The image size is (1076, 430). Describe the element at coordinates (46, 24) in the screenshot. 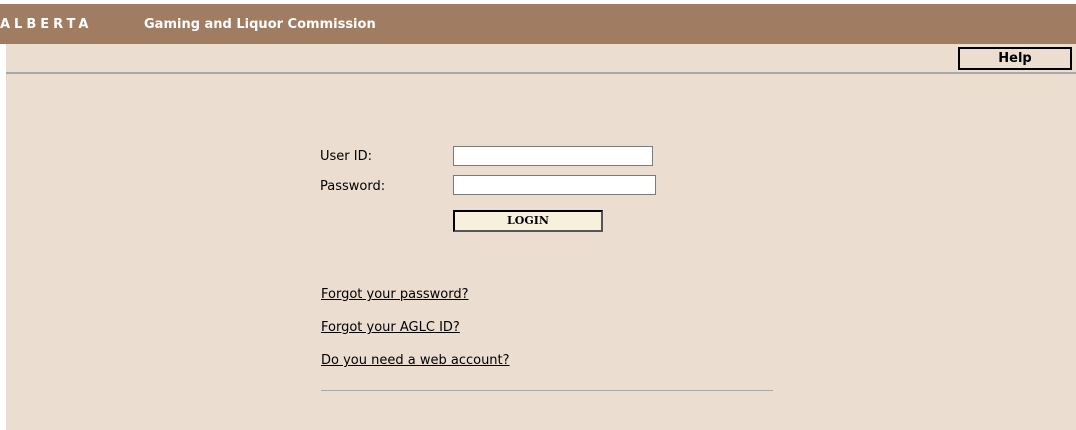

I see `brand-logo-text: ALBERTA` at that location.